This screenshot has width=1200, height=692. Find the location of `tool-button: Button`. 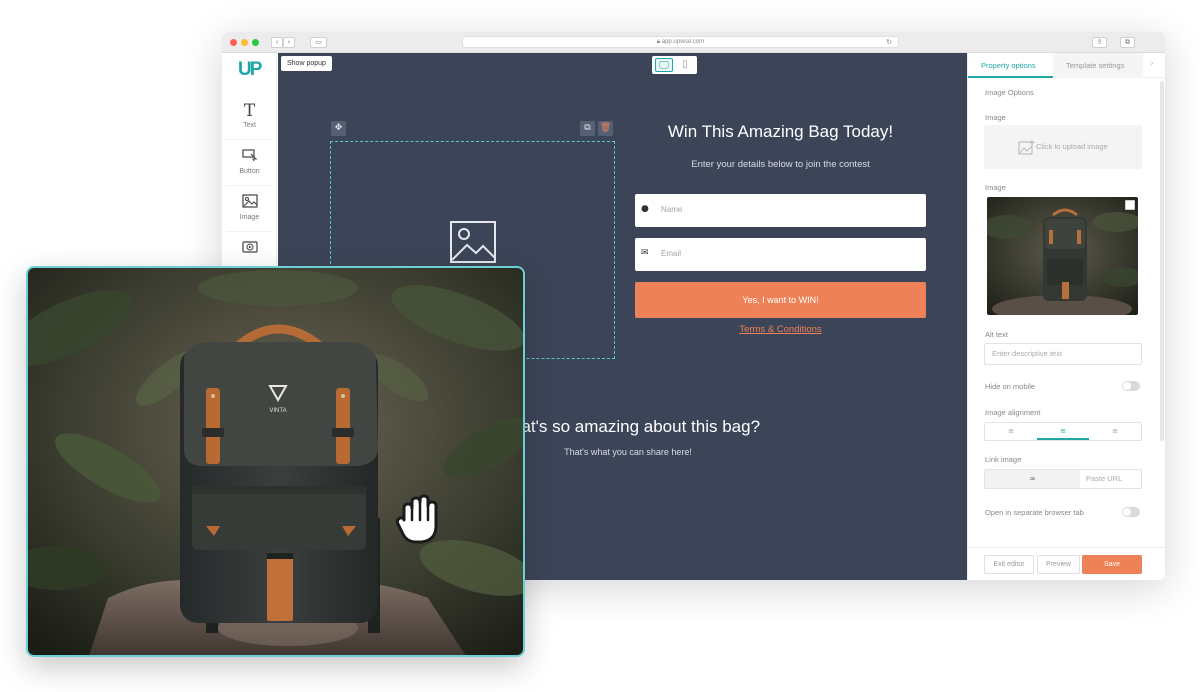

tool-button: Button is located at coordinates (249, 166).